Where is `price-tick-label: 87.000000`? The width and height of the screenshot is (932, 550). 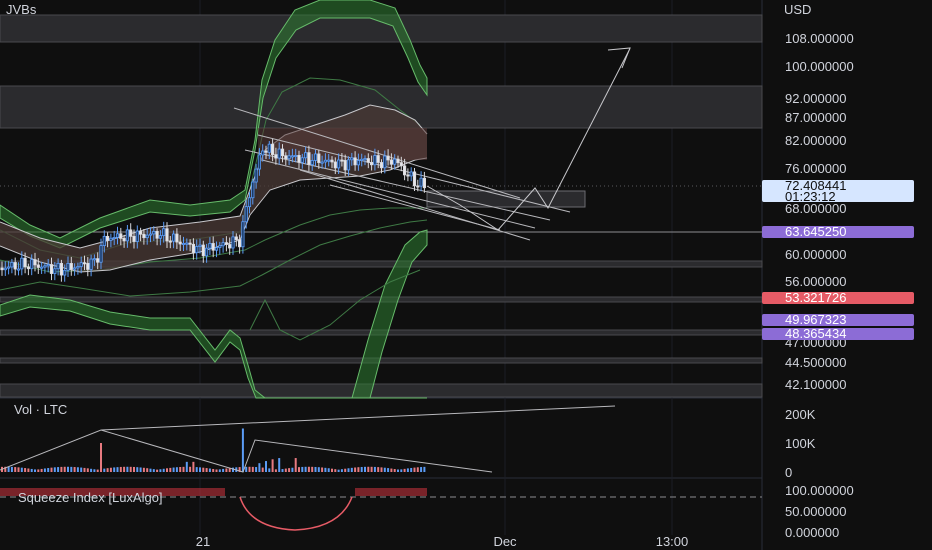
price-tick-label: 87.000000 is located at coordinates (815, 117).